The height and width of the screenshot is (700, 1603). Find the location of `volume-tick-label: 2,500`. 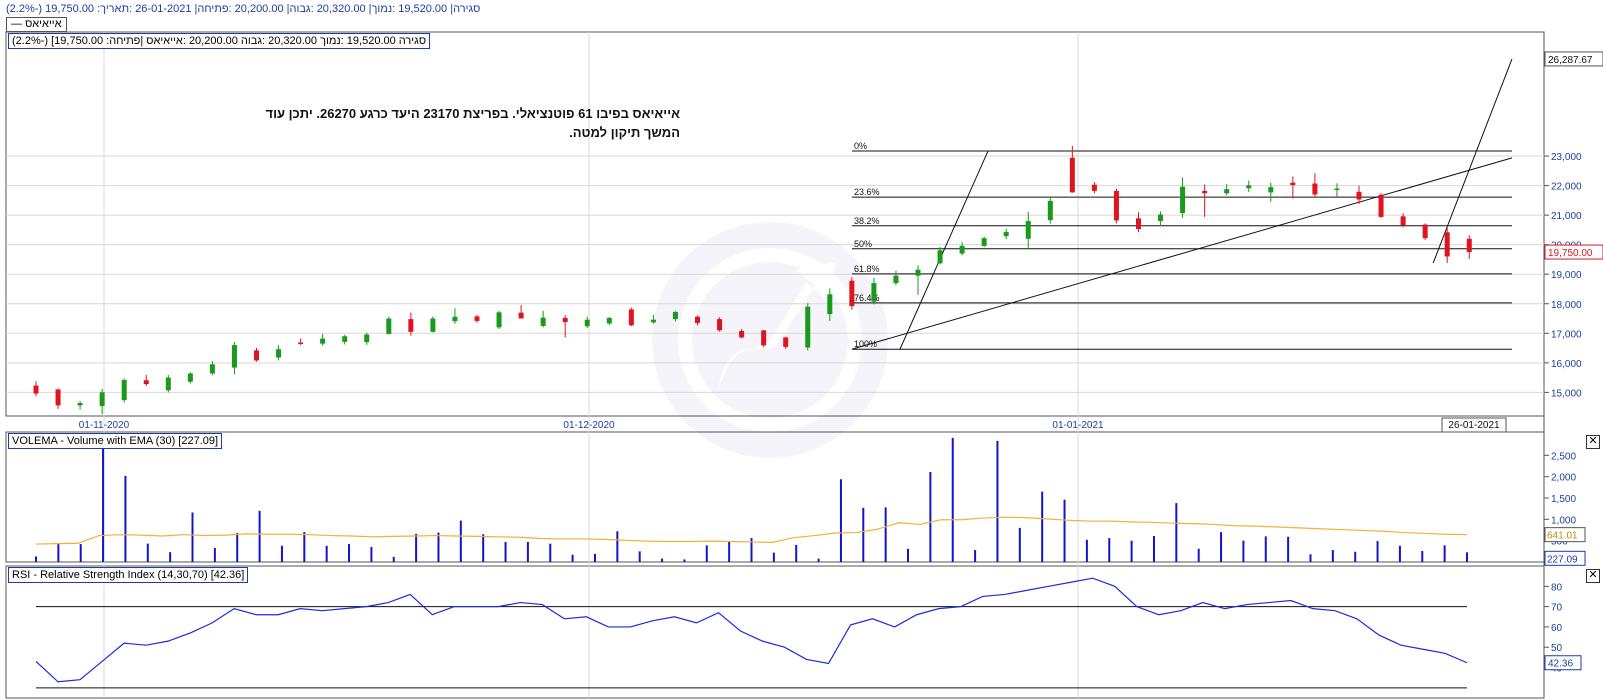

volume-tick-label: 2,500 is located at coordinates (1563, 456).